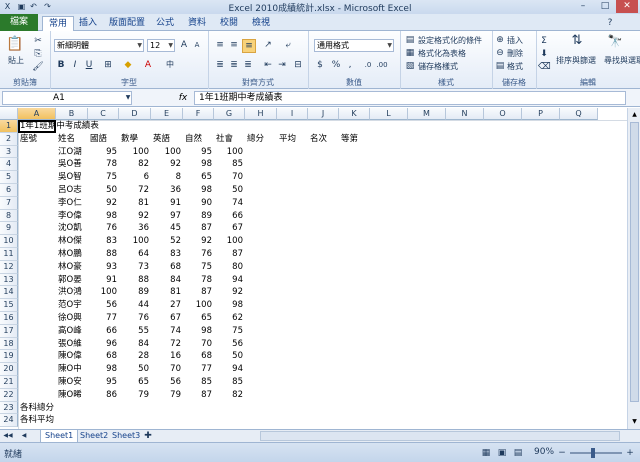  Describe the element at coordinates (72, 305) in the screenshot. I see `cell: 范O宇` at that location.